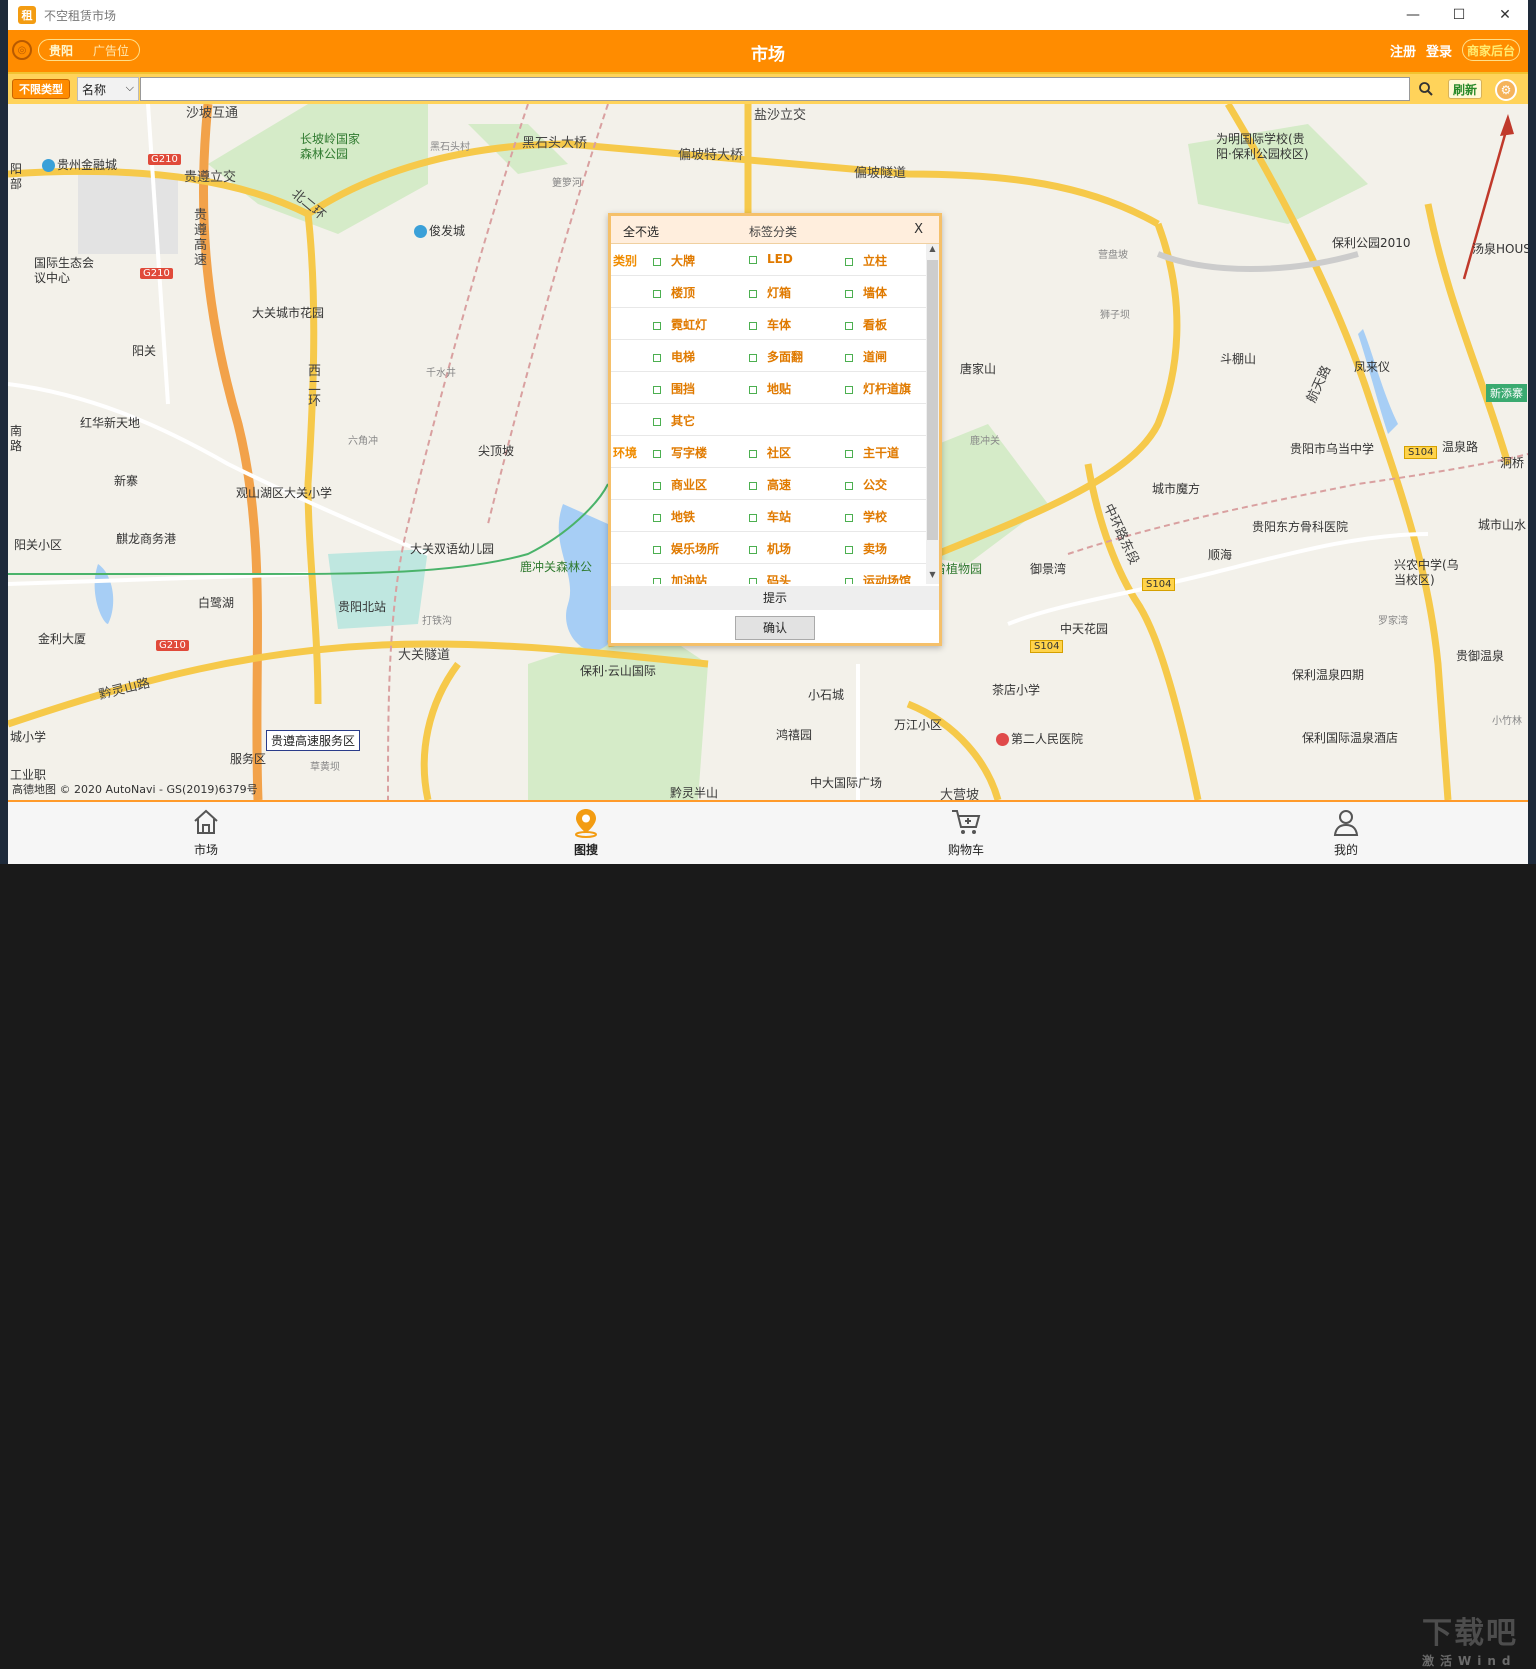 This screenshot has height=1669, width=1536. Describe the element at coordinates (554, 141) in the screenshot. I see `map-poi: 黑石头大桥` at that location.